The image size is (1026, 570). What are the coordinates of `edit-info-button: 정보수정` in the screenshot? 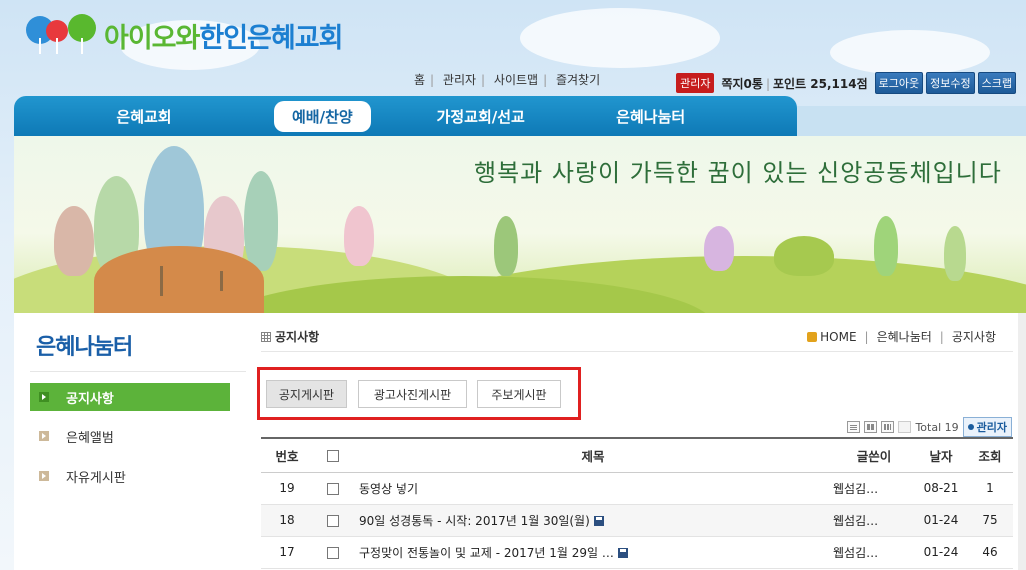 It's located at (950, 83).